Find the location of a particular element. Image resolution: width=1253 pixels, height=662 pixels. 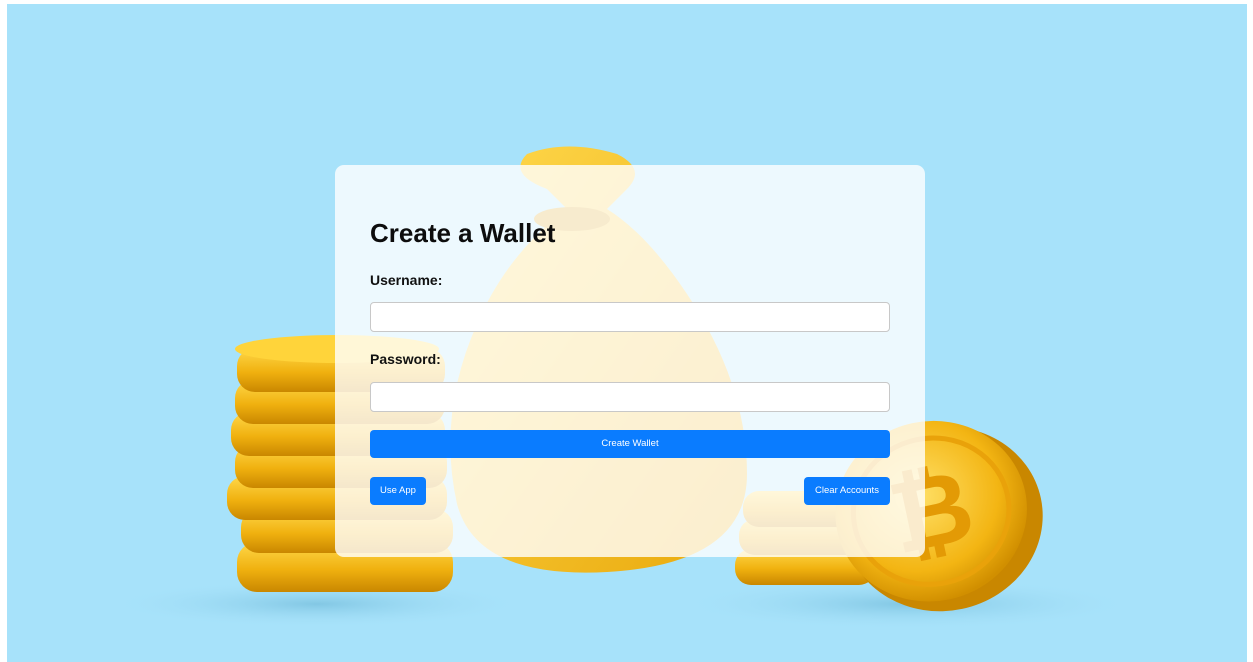

username-input is located at coordinates (630, 317).